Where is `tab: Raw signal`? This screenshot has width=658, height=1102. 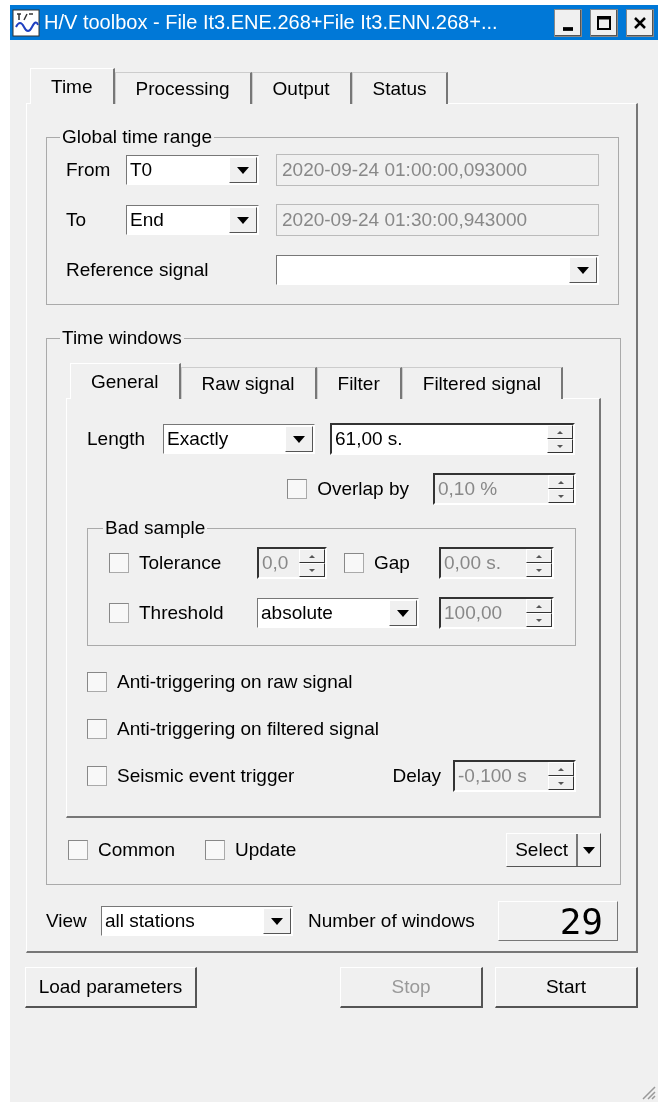 tab: Raw signal is located at coordinates (248, 383).